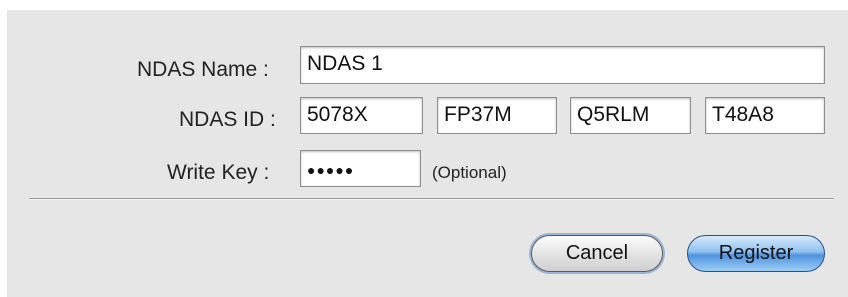 The height and width of the screenshot is (297, 848). Describe the element at coordinates (765, 115) in the screenshot. I see `ndas-id-part-4-input: T48A8` at that location.